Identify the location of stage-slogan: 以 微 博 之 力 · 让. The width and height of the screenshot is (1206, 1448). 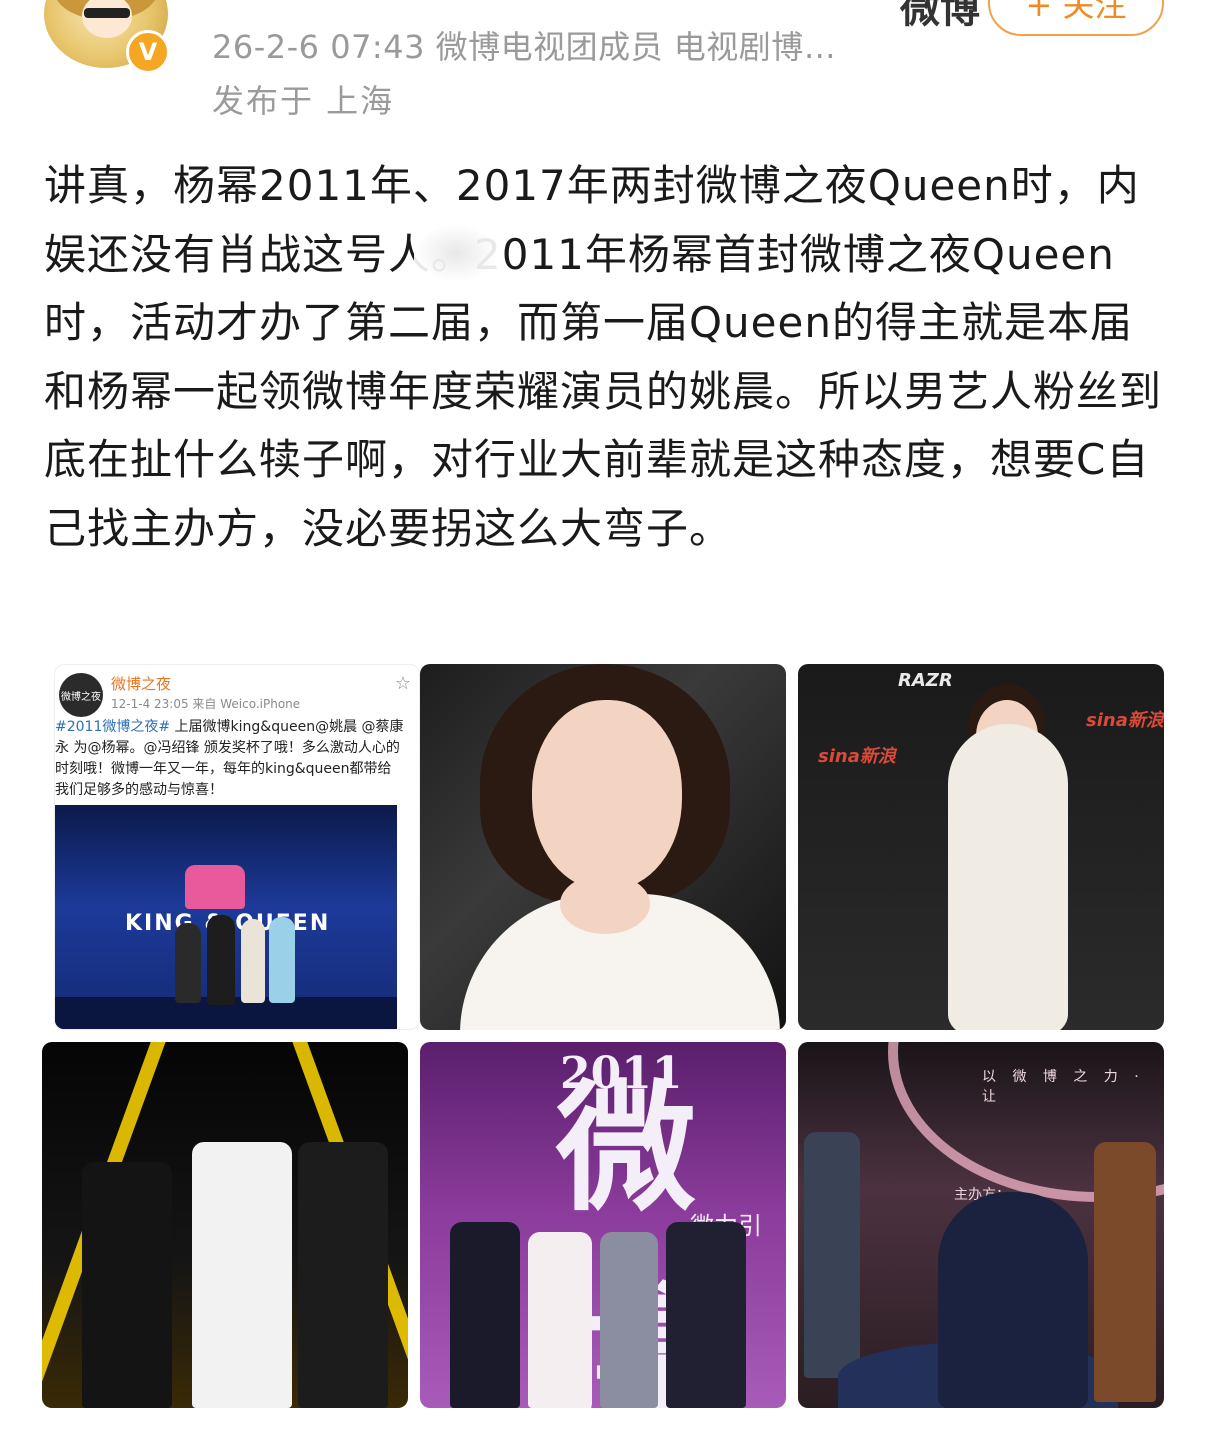
(1063, 1087).